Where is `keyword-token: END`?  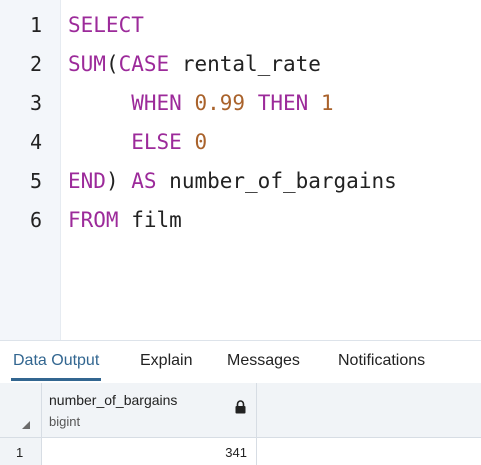 keyword-token: END is located at coordinates (87, 181).